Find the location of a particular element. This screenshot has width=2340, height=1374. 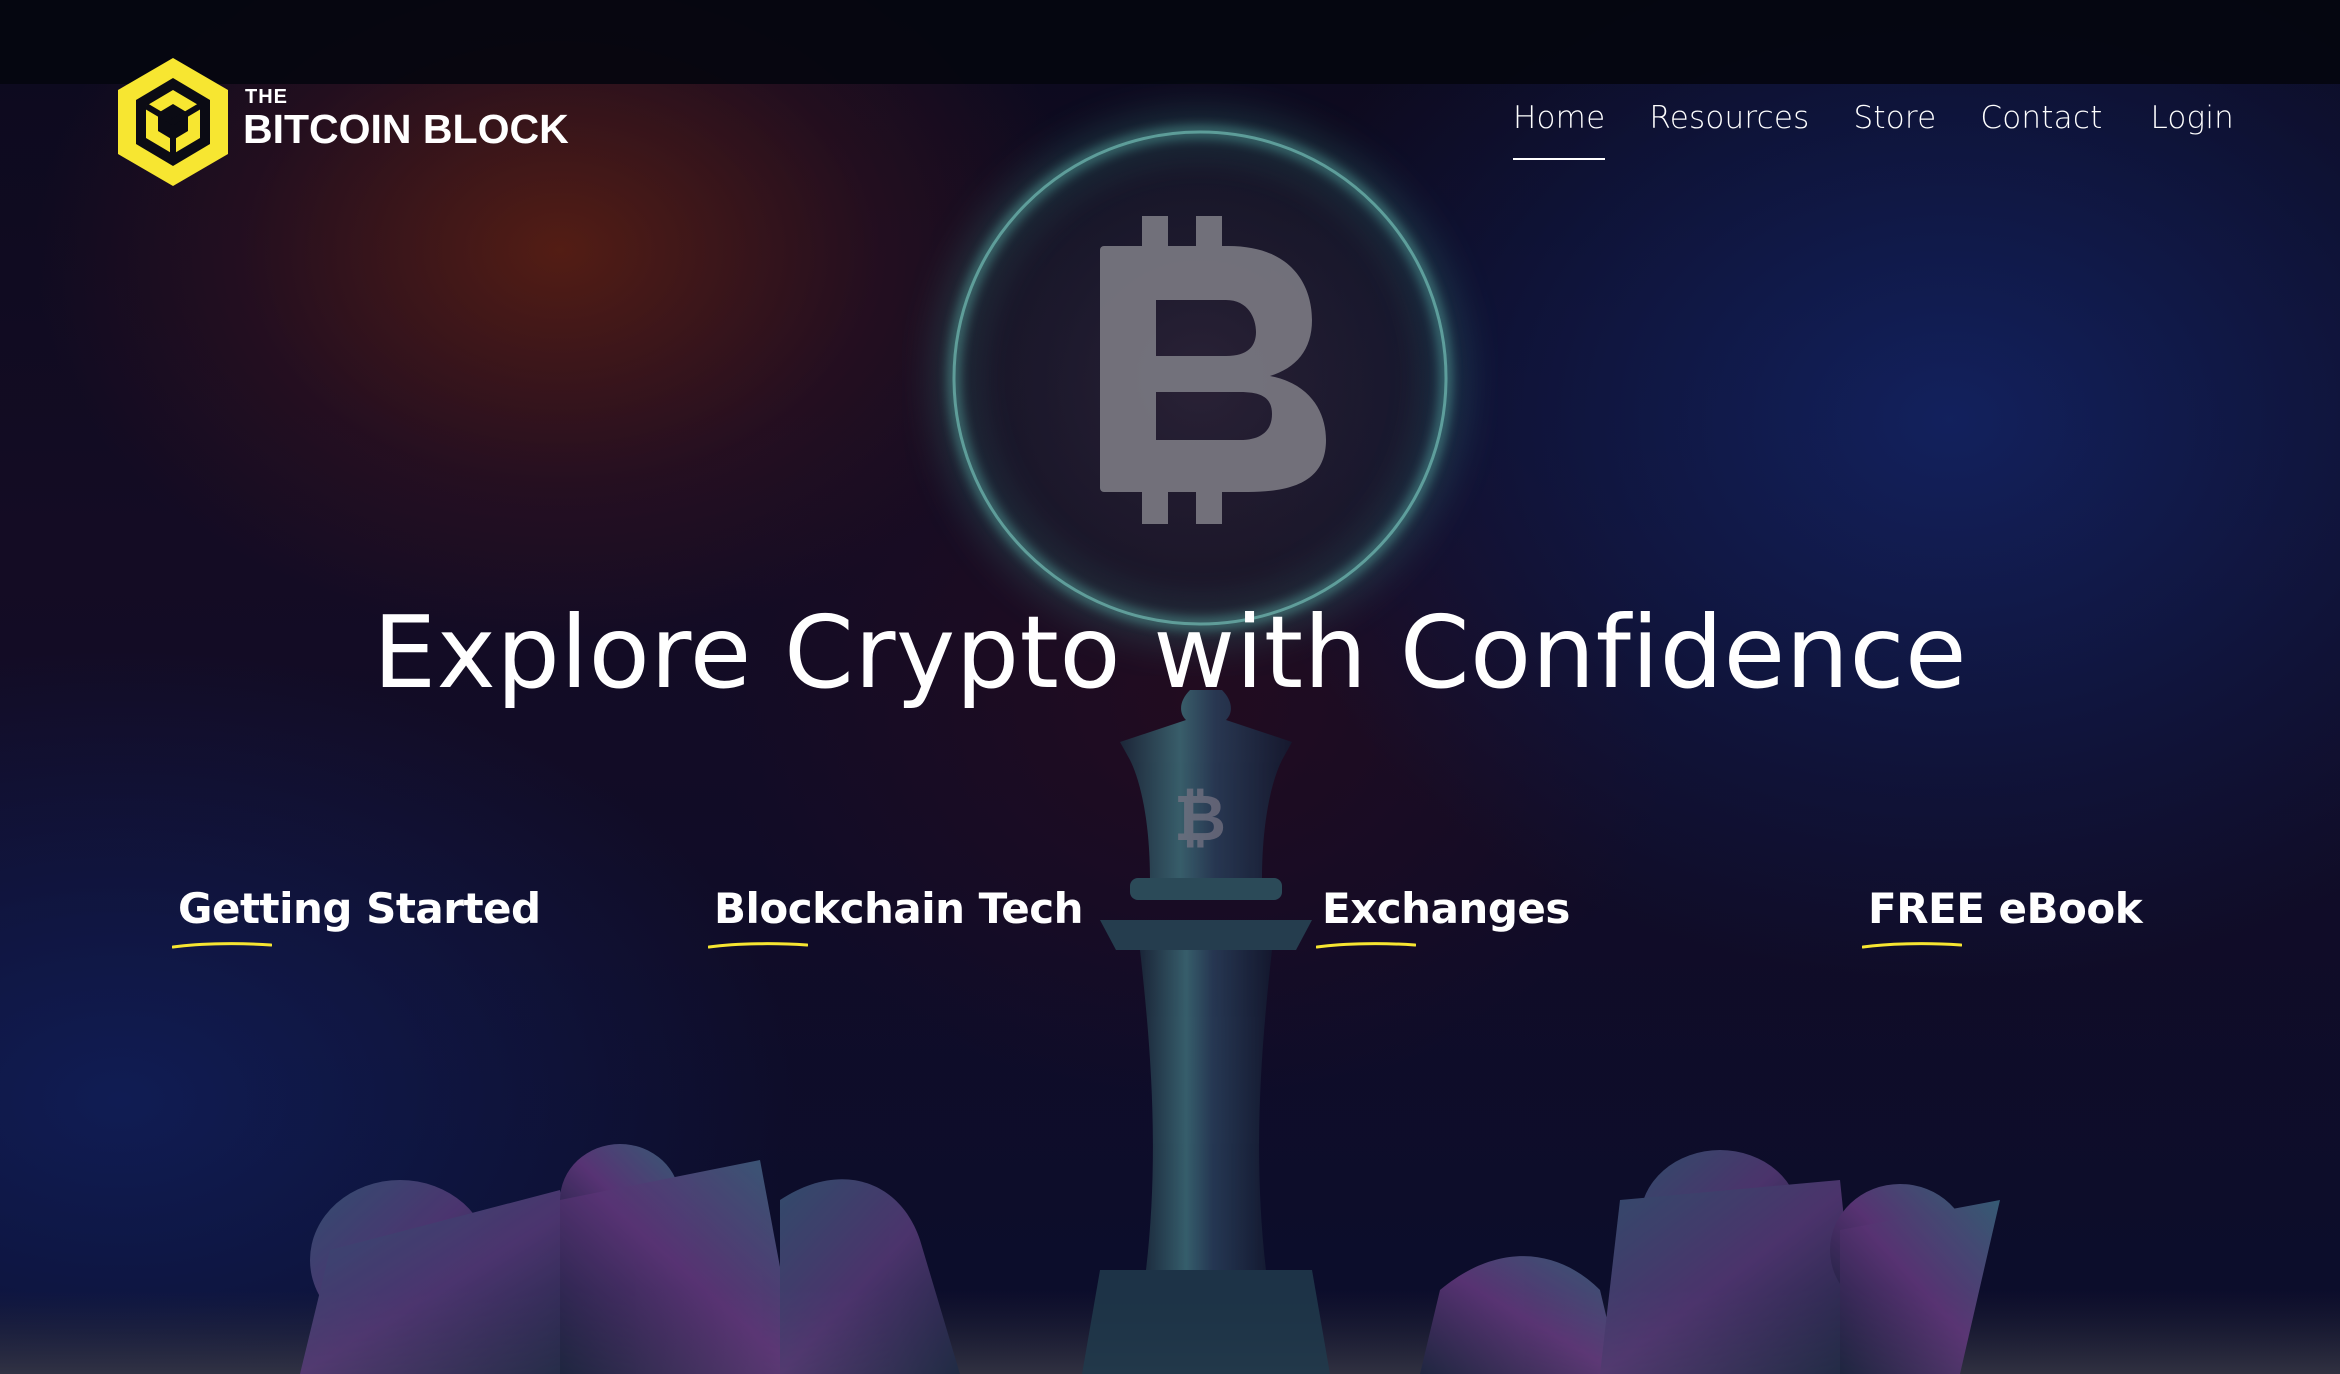

link-blockchain-tech: Blockchain Tech is located at coordinates (896, 916).